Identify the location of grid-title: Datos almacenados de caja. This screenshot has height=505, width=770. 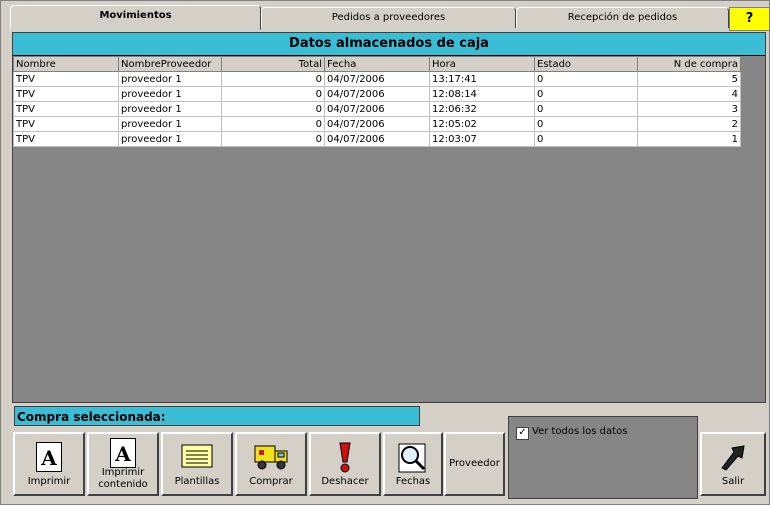
(389, 44).